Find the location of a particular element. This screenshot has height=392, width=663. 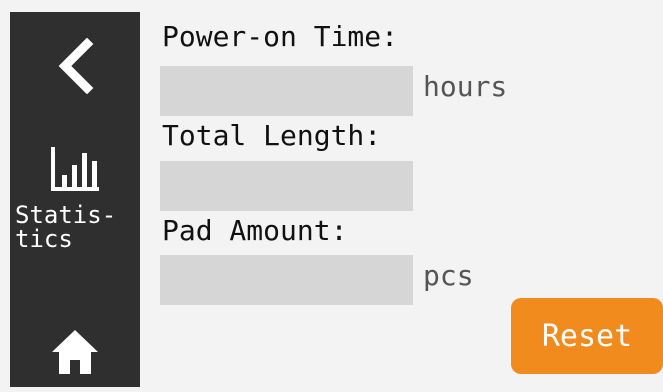

power-on-time-unit: hours is located at coordinates (465, 86).